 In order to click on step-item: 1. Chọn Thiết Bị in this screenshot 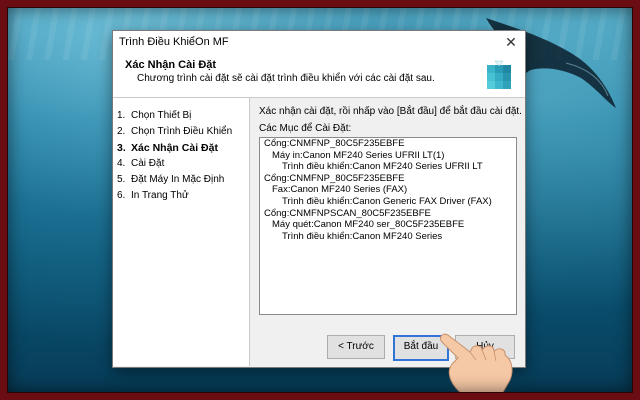, I will do `click(154, 115)`.